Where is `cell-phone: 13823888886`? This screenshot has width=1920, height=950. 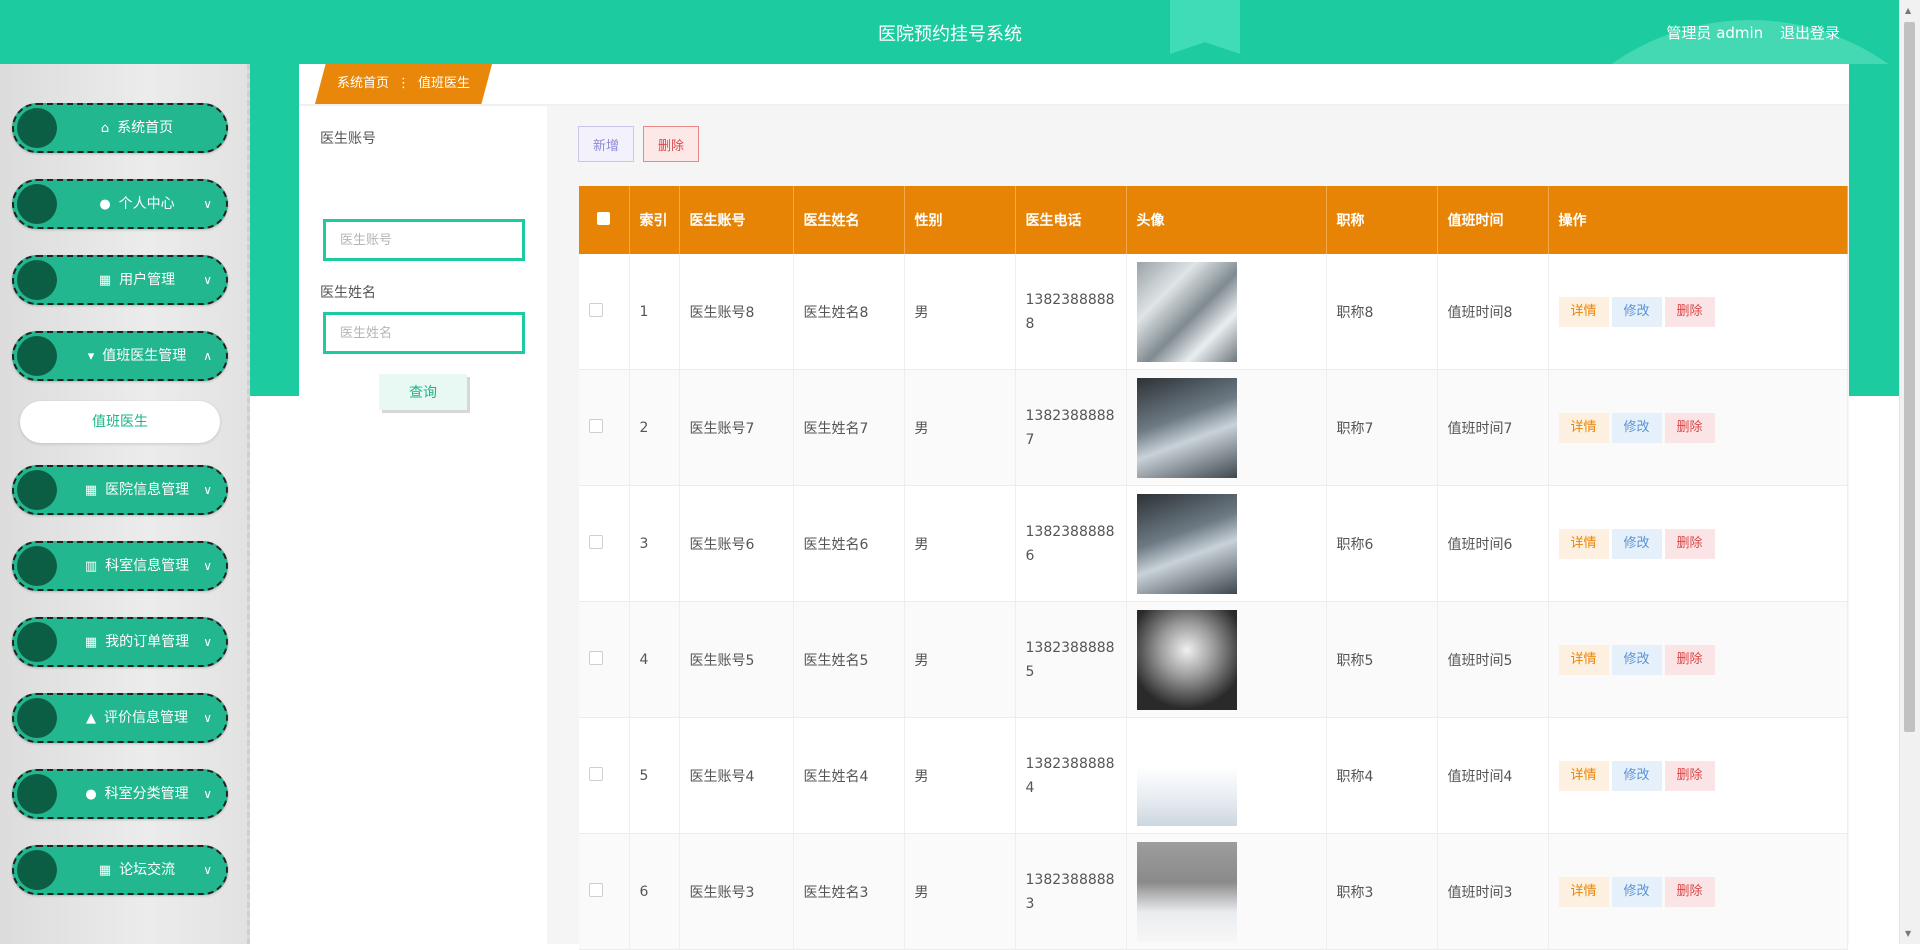
cell-phone: 13823888886 is located at coordinates (1071, 543).